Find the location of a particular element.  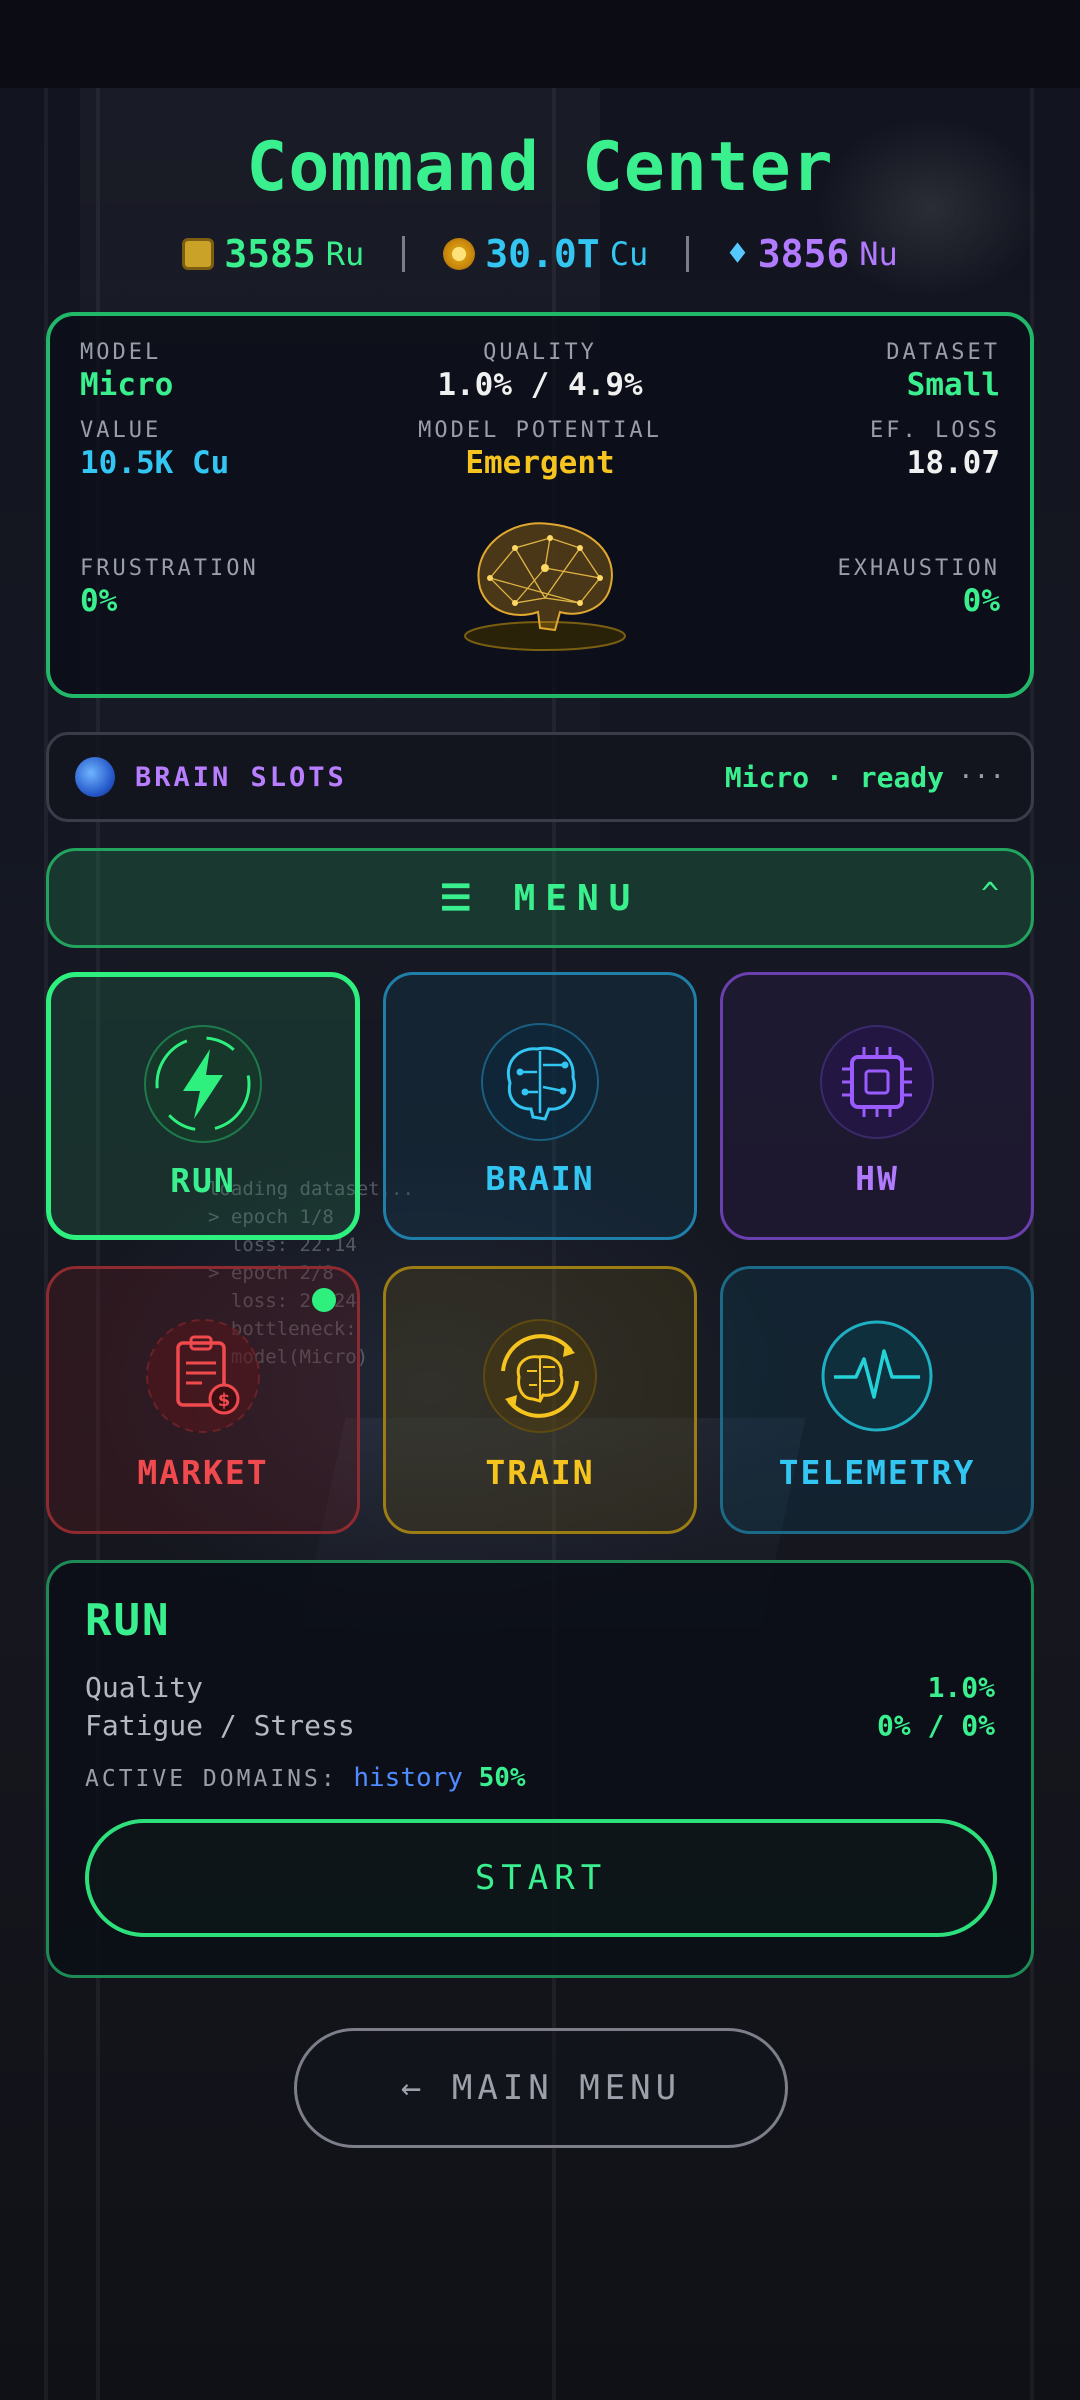

stat-quality: QUALITY 1.0% / 4.9% is located at coordinates (540, 371).